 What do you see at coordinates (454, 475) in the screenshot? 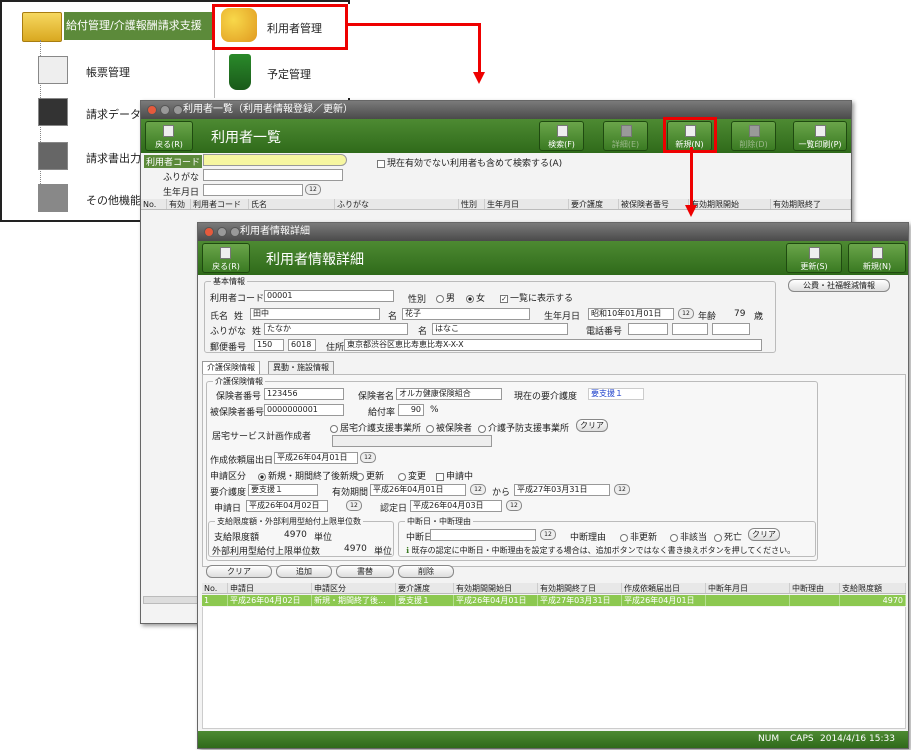
I see `applying-checkbox: 申請中` at bounding box center [454, 475].